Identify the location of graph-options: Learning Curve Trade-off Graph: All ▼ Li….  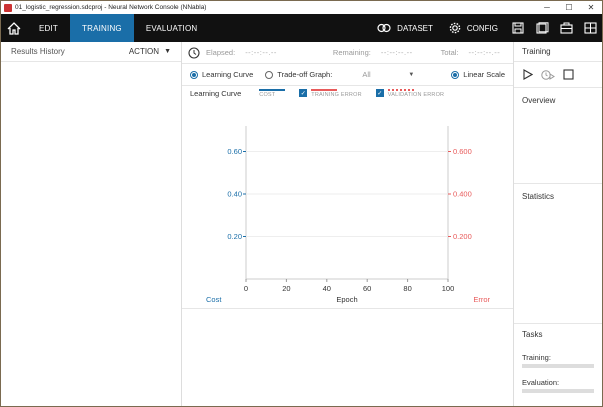
(347, 75).